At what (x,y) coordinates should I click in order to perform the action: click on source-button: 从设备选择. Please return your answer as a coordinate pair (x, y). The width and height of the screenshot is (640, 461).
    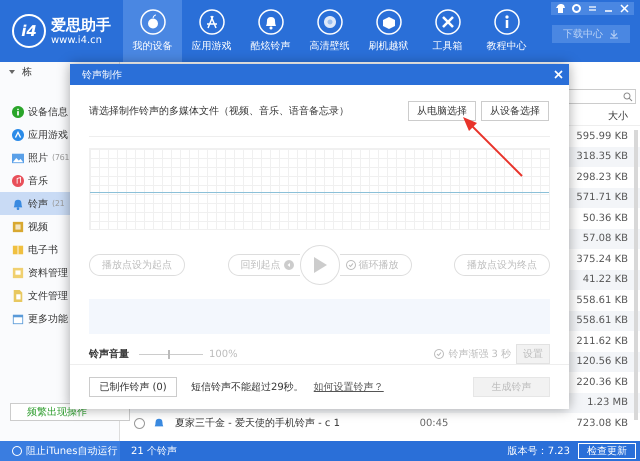
    Looking at the image, I should click on (515, 111).